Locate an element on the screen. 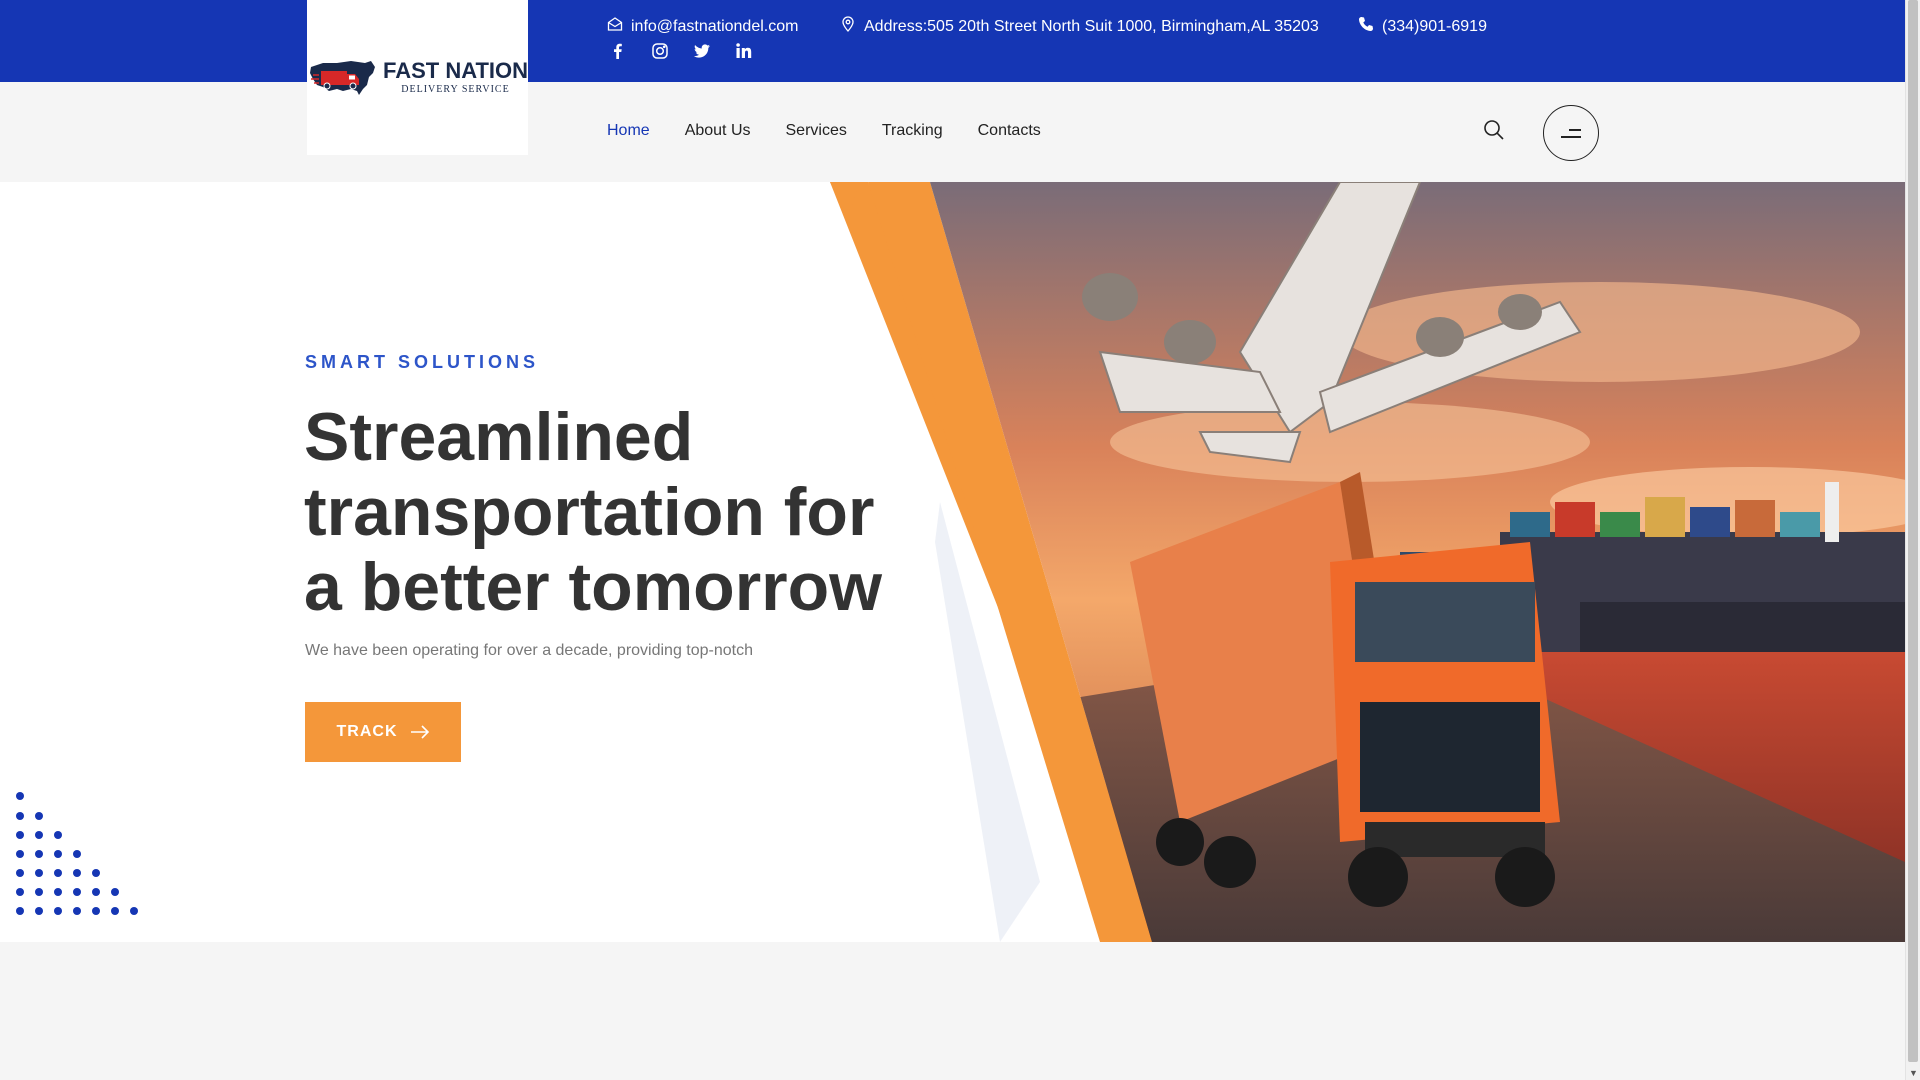 This screenshot has height=1080, width=1920. phone-icon is located at coordinates (1366, 26).